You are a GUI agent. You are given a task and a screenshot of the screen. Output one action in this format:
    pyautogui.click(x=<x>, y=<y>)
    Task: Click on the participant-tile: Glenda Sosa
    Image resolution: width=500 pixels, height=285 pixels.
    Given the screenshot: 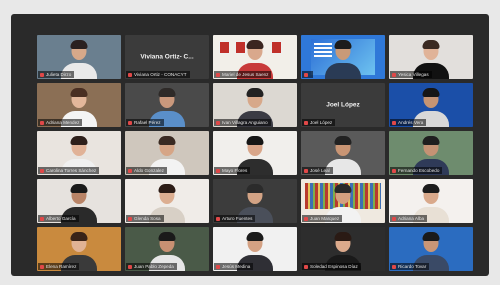 What is the action you would take?
    pyautogui.click(x=167, y=201)
    